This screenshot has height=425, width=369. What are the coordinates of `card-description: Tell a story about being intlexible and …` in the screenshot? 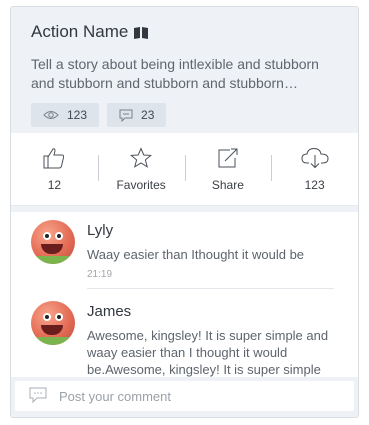 It's located at (175, 73).